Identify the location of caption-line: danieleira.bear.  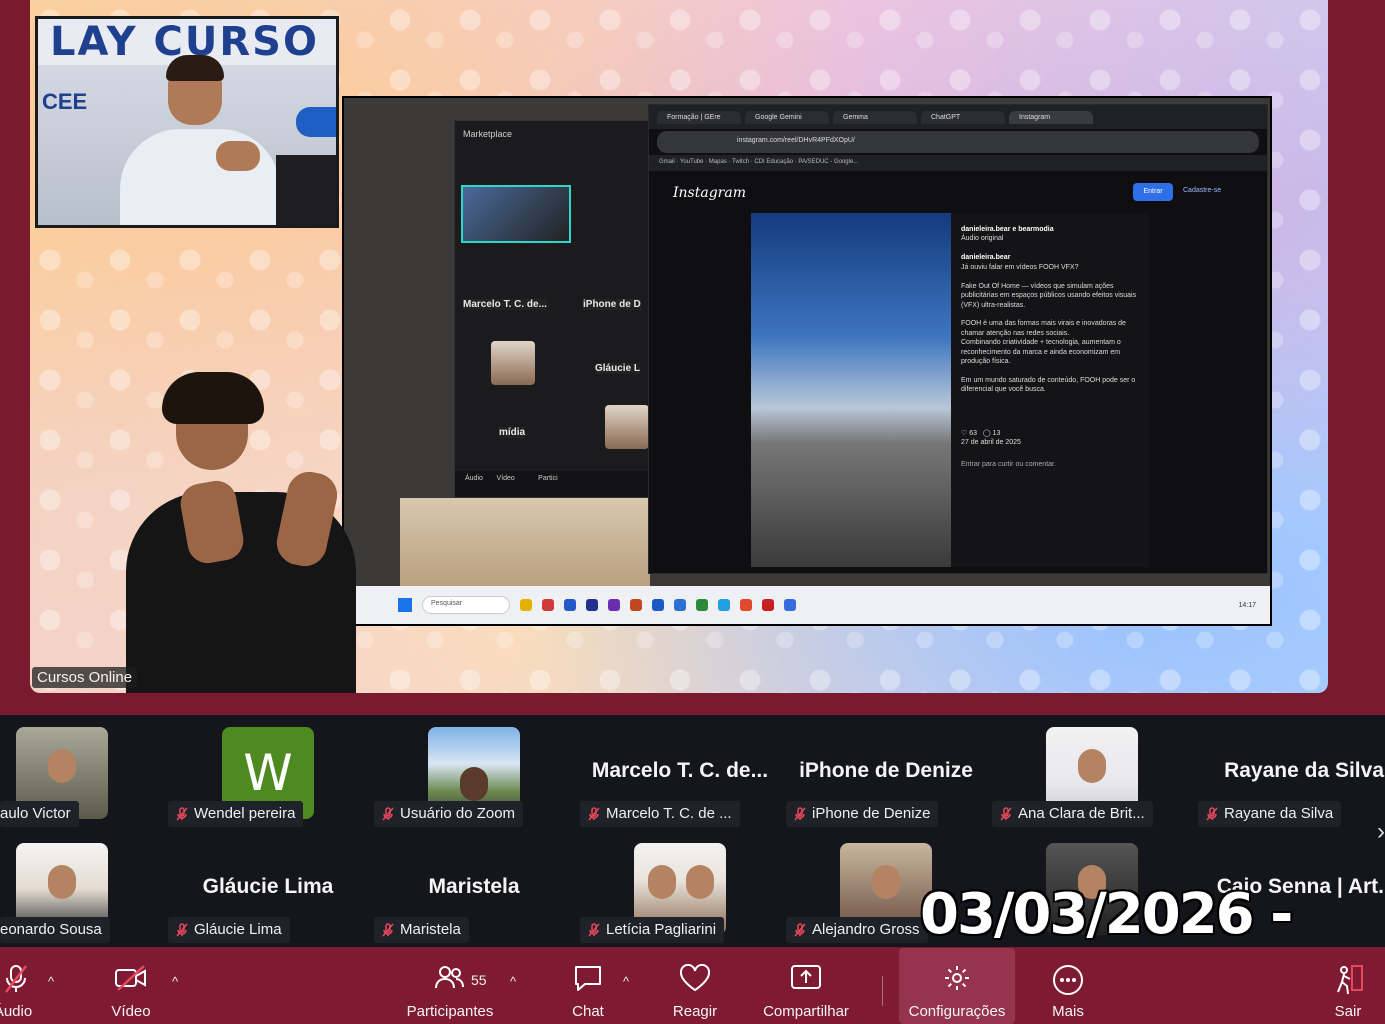
(986, 258).